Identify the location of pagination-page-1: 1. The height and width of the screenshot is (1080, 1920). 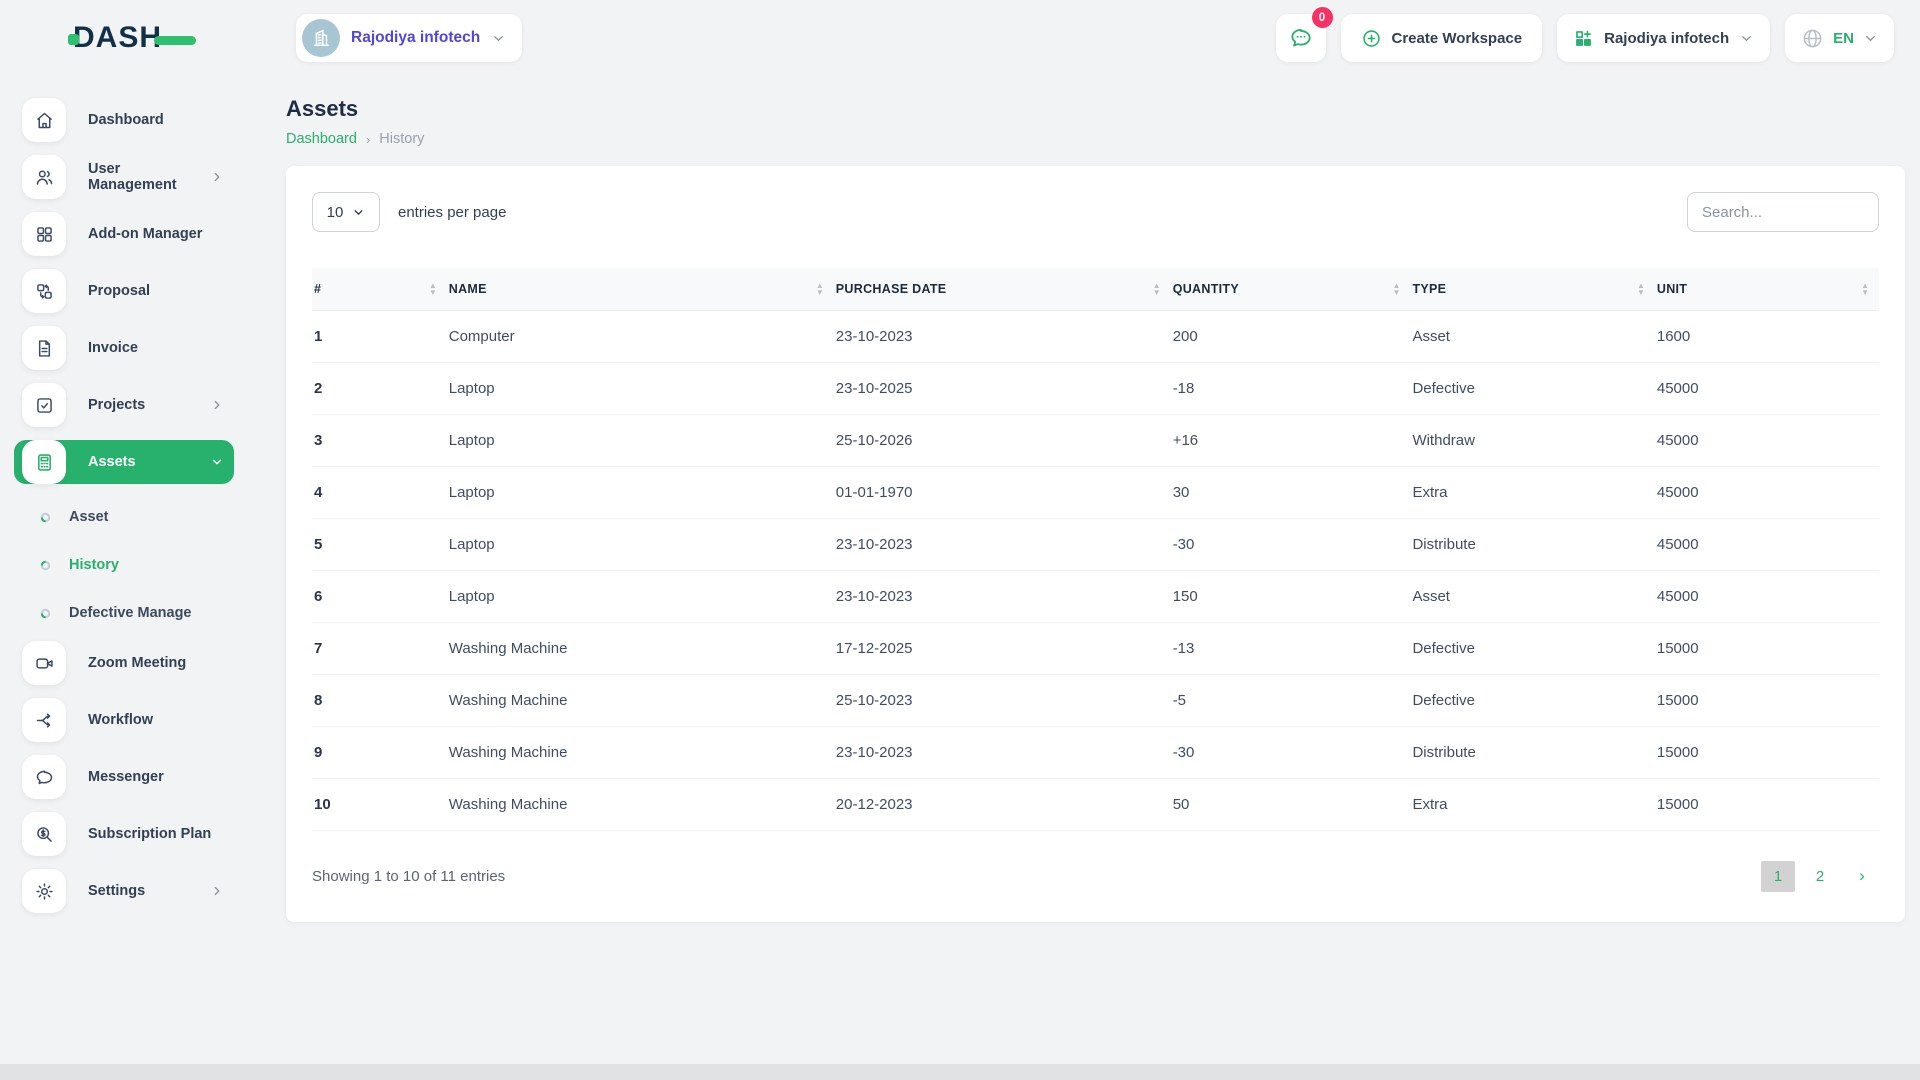
(1778, 876).